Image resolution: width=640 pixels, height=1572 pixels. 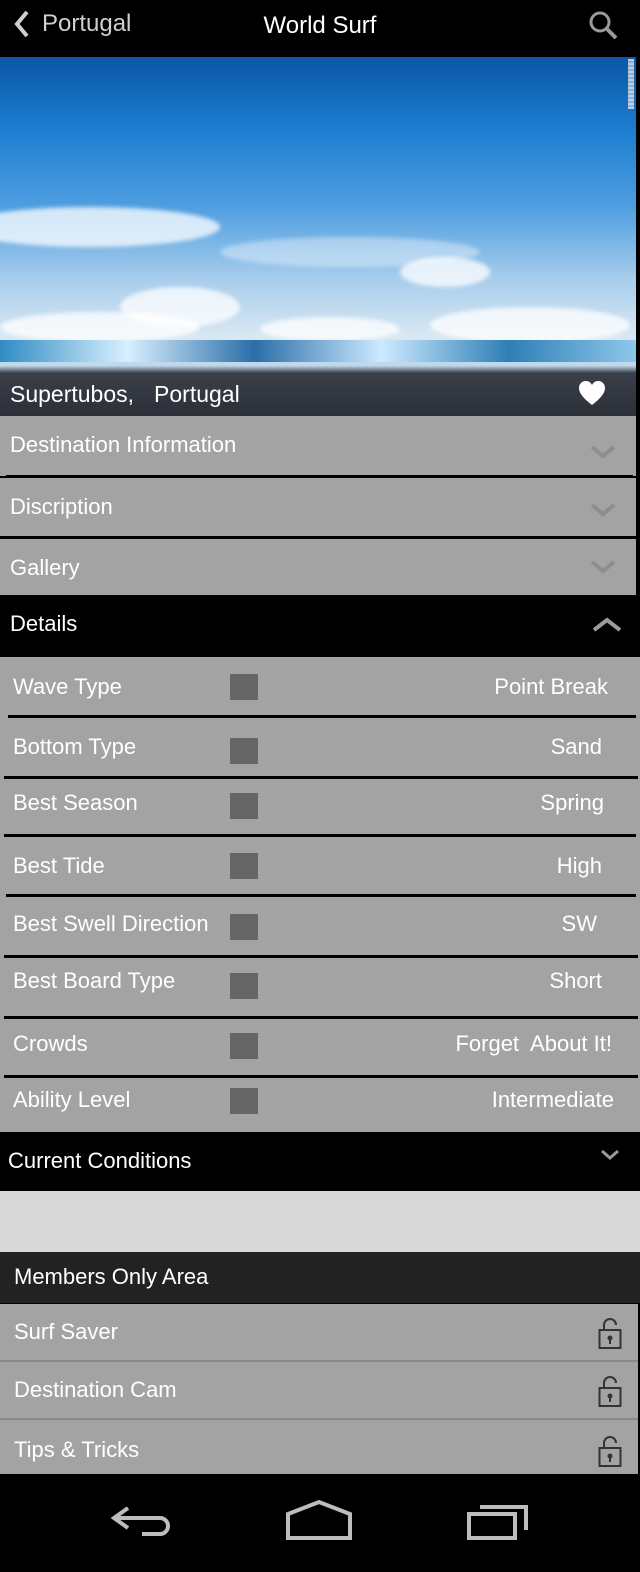 I want to click on section-label: Gallery, so click(x=45, y=567).